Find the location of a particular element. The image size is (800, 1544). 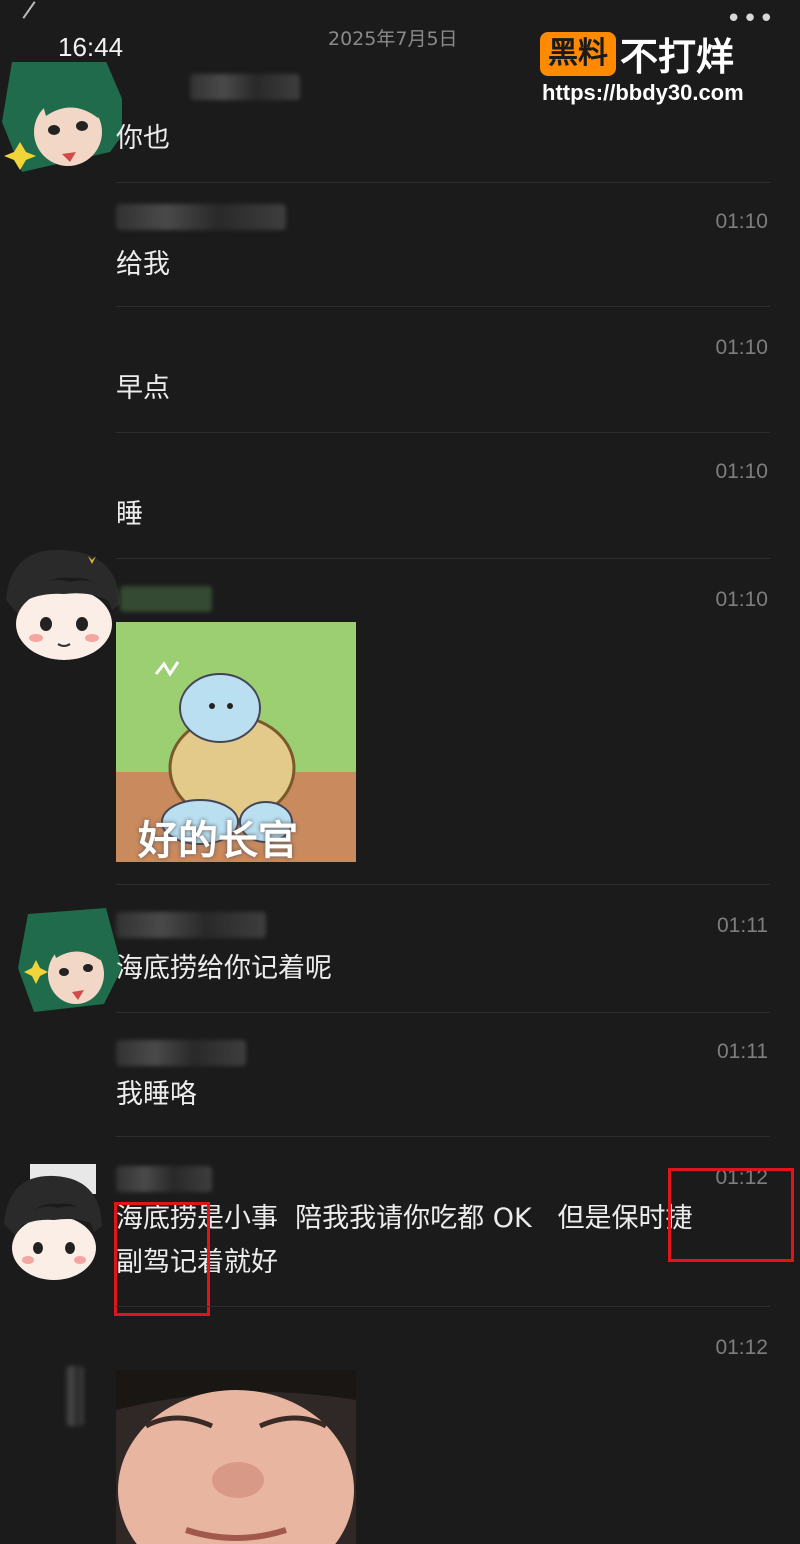

photo-image is located at coordinates (236, 1457).